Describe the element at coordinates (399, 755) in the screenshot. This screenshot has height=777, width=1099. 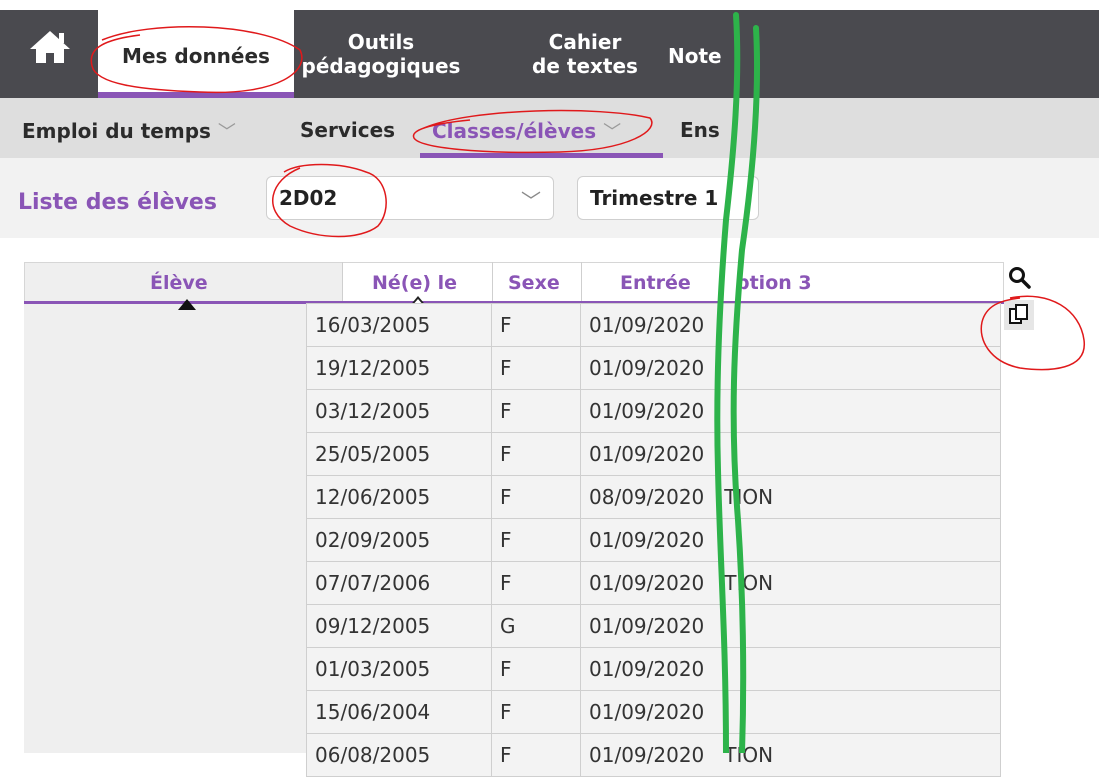
I see `birth-date-cell: 06/08/2005` at that location.